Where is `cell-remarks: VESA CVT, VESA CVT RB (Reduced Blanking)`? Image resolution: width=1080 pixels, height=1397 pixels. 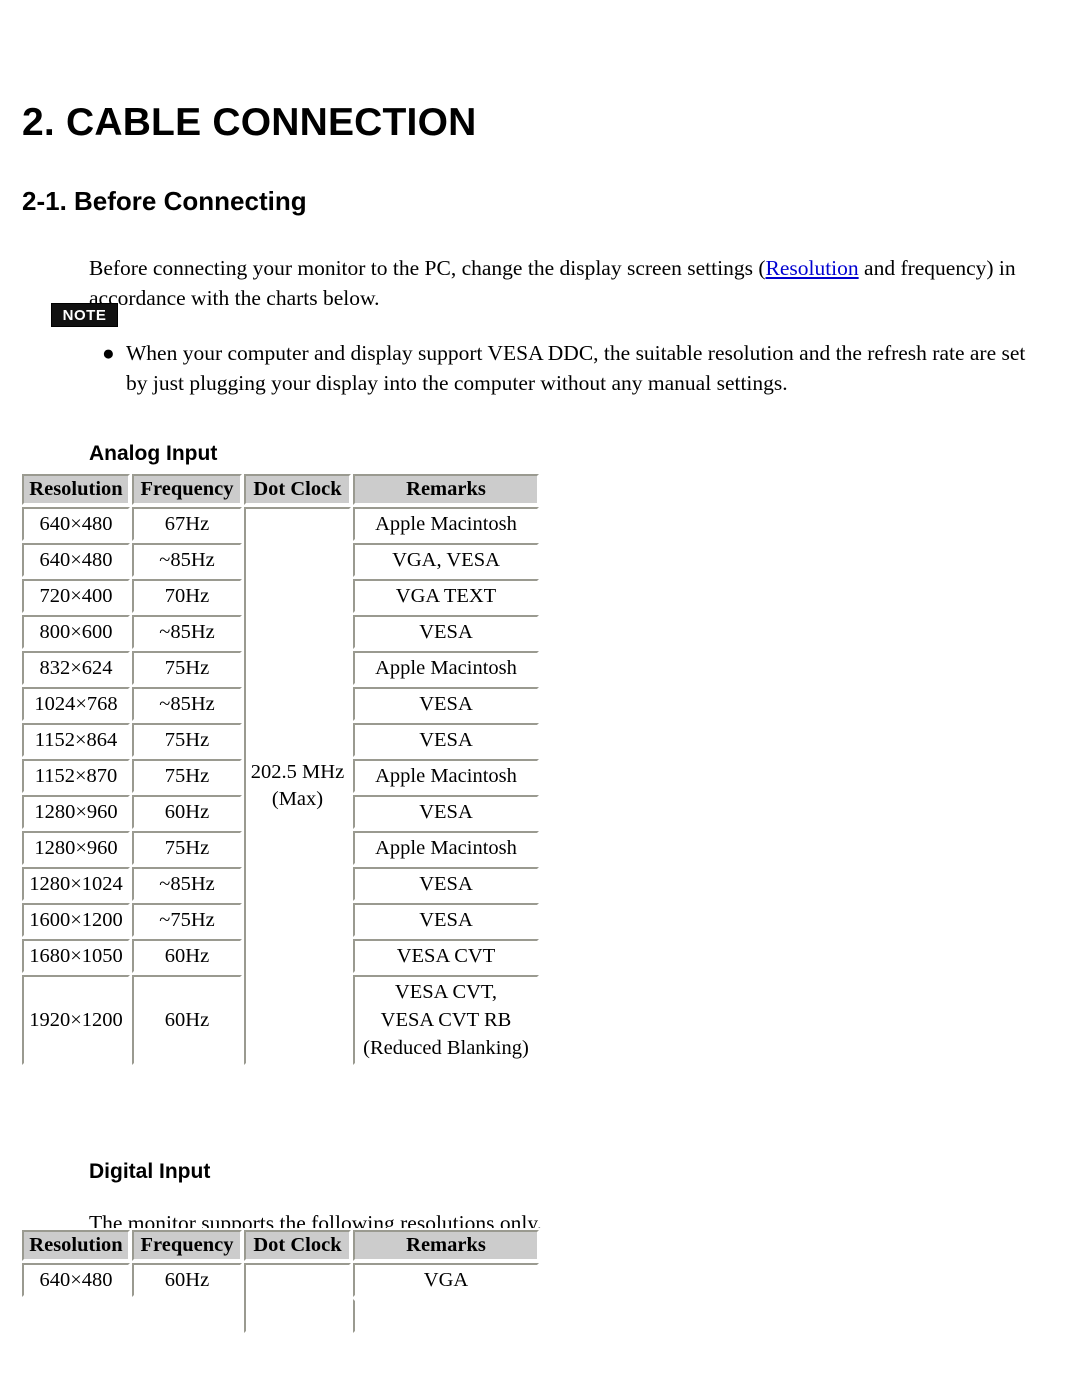 cell-remarks: VESA CVT, VESA CVT RB (Reduced Blanking) is located at coordinates (446, 1020).